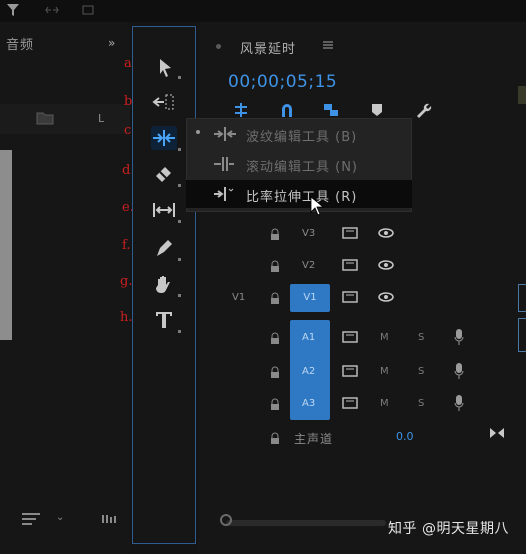  I want to click on razor-tool-button, so click(164, 174).